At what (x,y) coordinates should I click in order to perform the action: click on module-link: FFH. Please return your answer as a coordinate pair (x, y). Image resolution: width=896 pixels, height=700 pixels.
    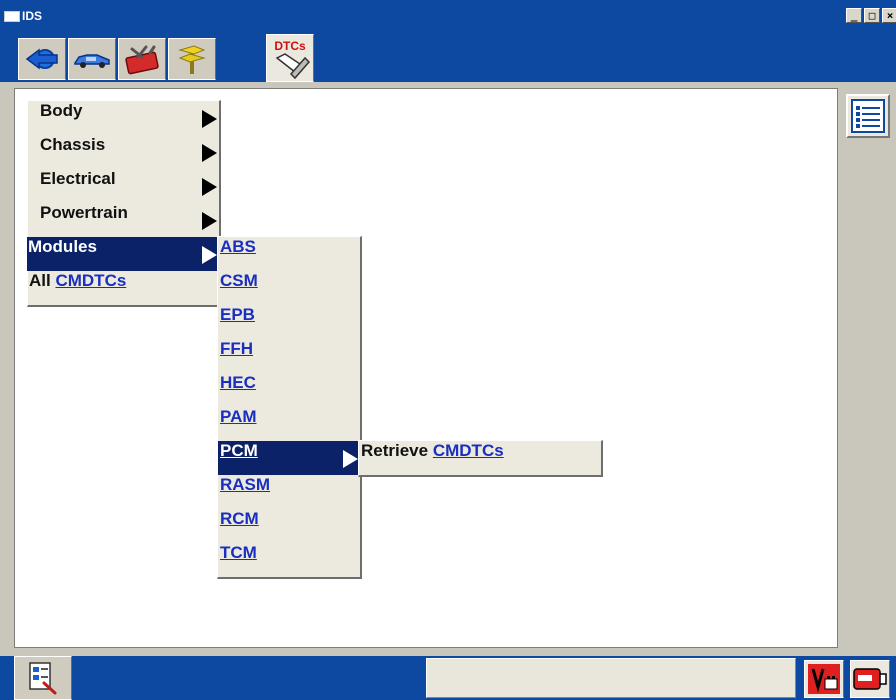
    Looking at the image, I should click on (236, 348).